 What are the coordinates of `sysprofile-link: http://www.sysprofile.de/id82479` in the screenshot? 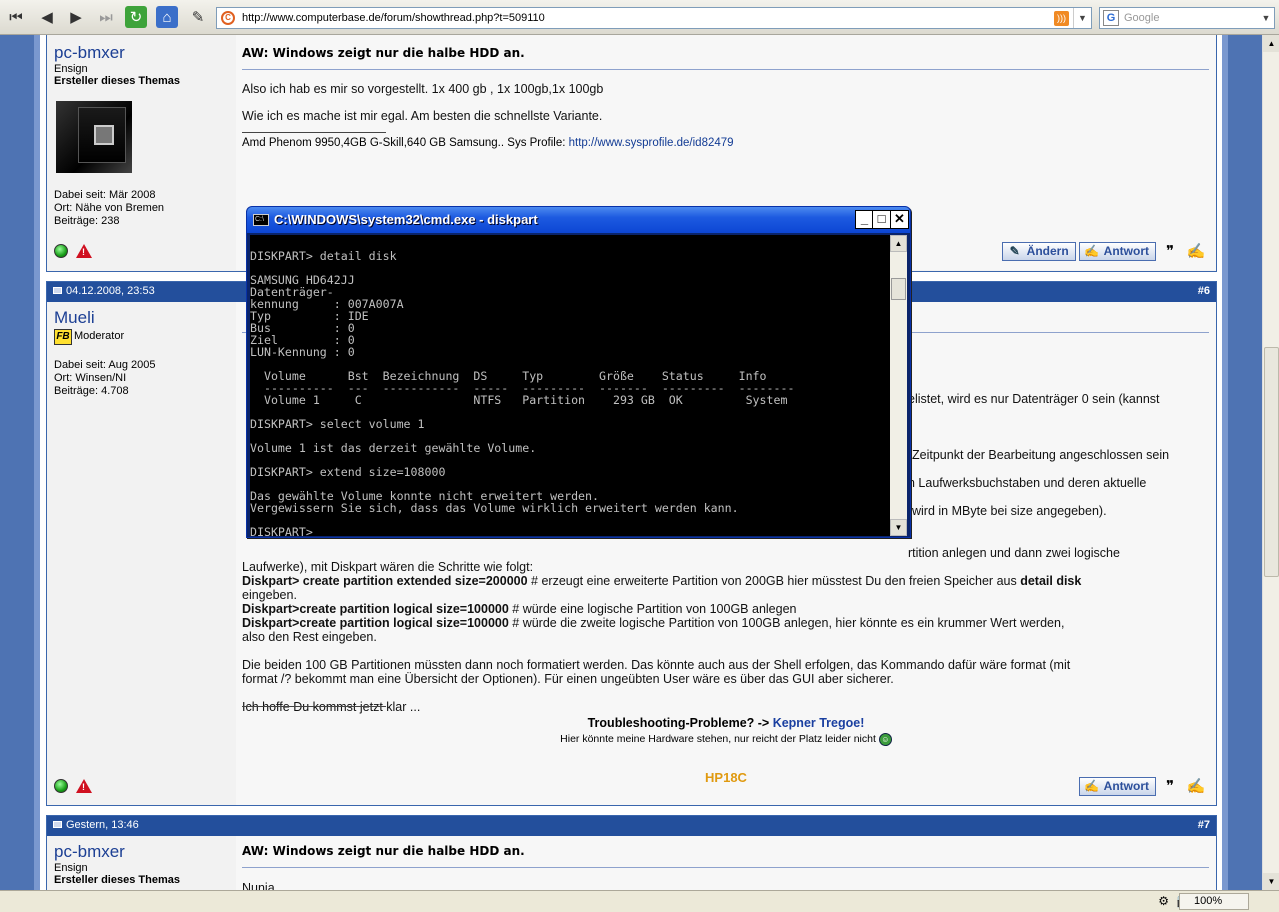 It's located at (651, 143).